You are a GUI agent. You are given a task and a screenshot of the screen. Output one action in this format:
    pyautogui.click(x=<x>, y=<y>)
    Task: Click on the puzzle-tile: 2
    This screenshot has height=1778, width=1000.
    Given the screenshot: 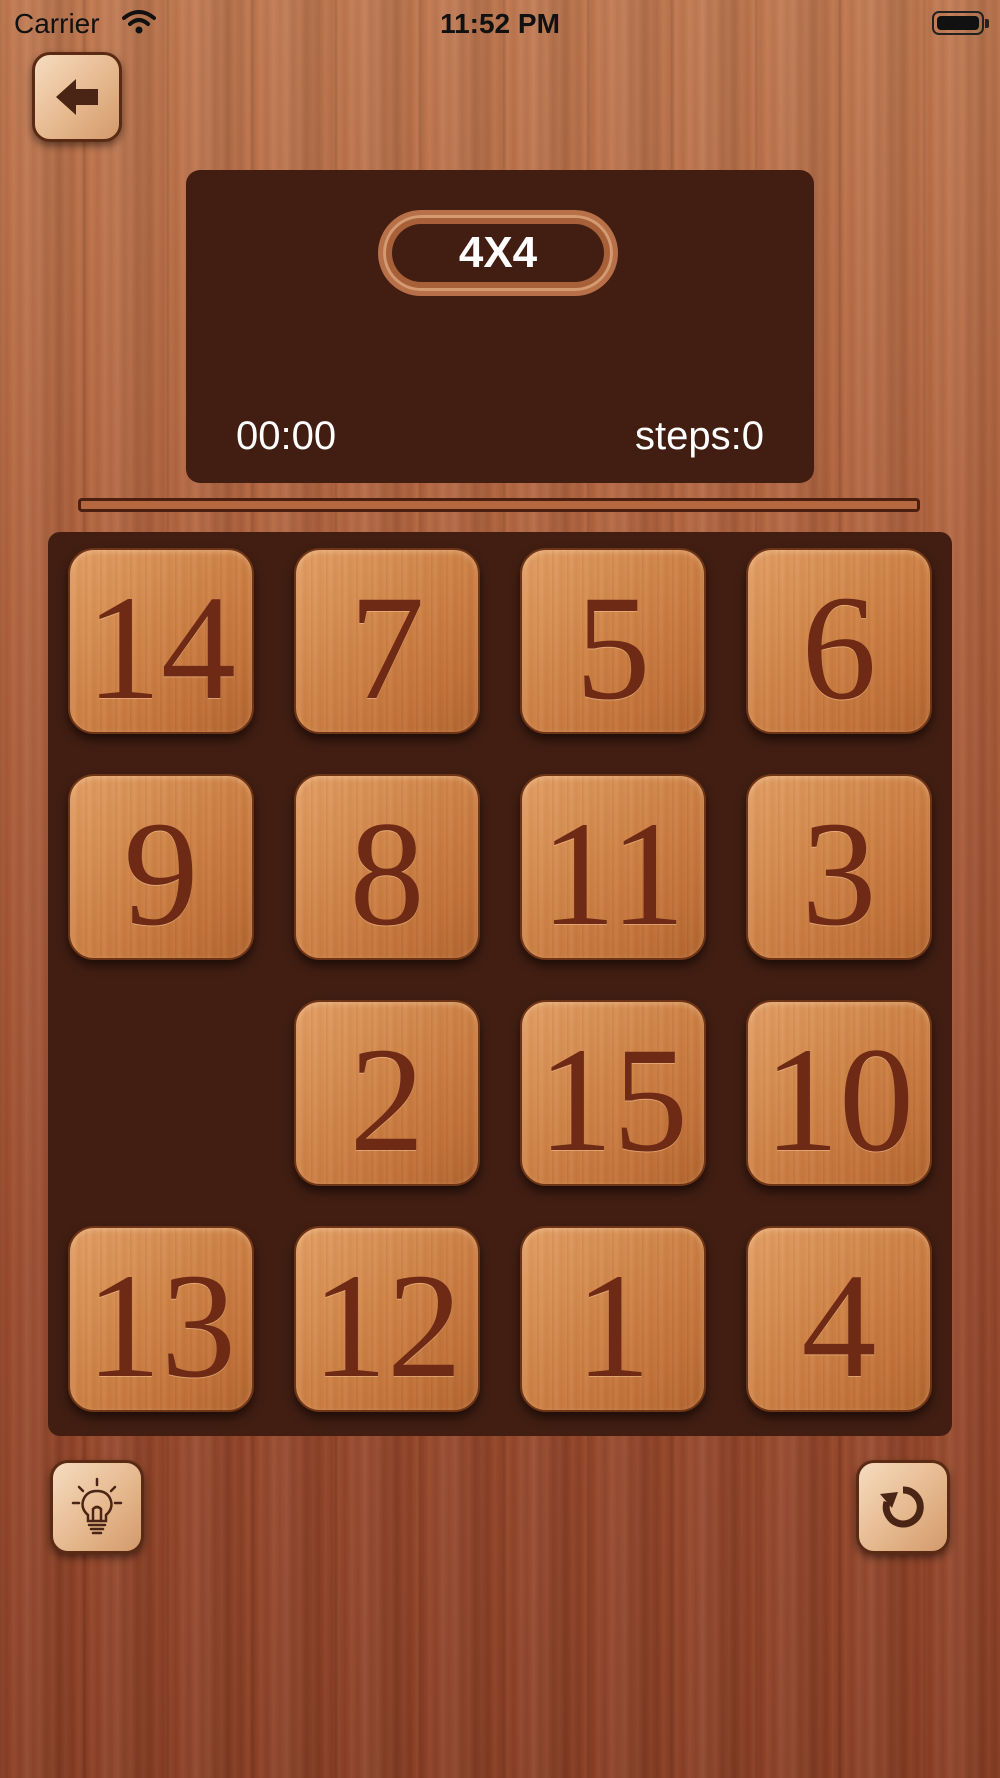 What is the action you would take?
    pyautogui.click(x=387, y=1093)
    